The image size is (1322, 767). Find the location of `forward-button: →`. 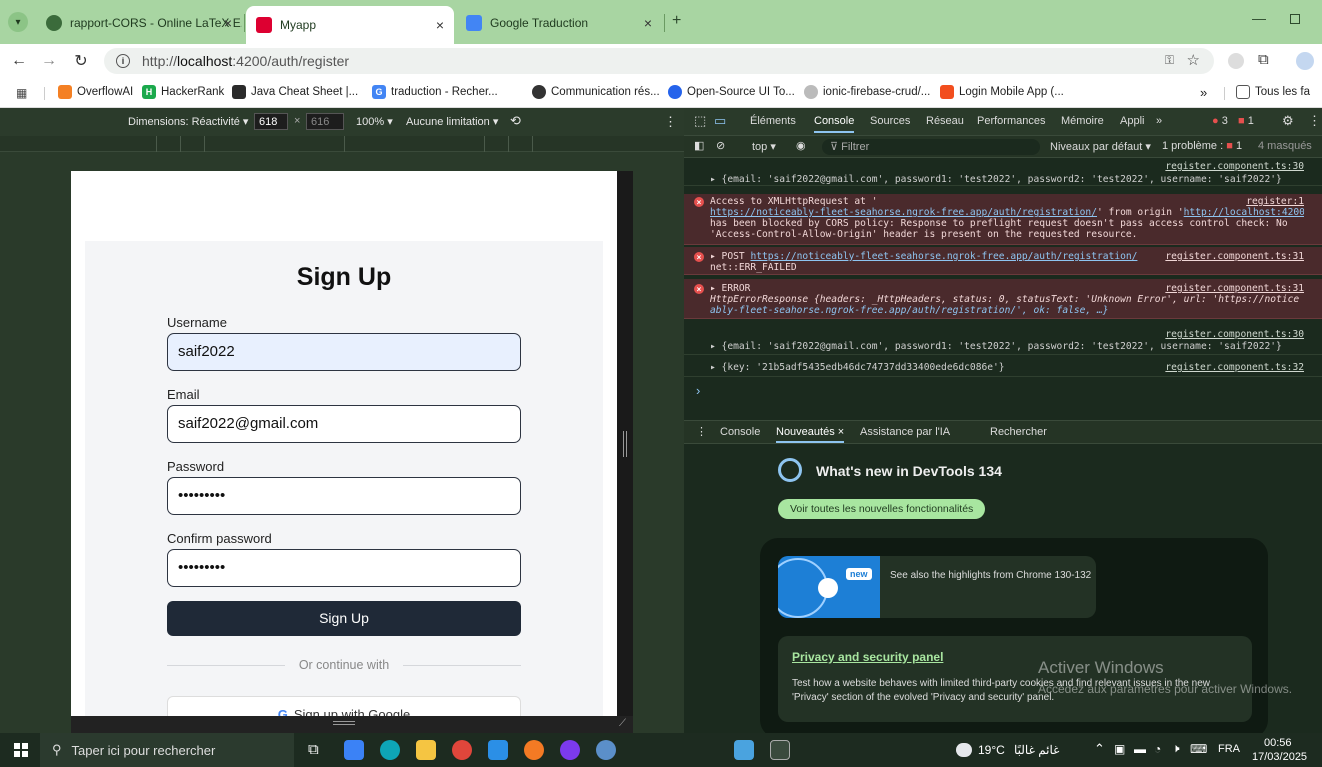

forward-button: → is located at coordinates (49, 61).